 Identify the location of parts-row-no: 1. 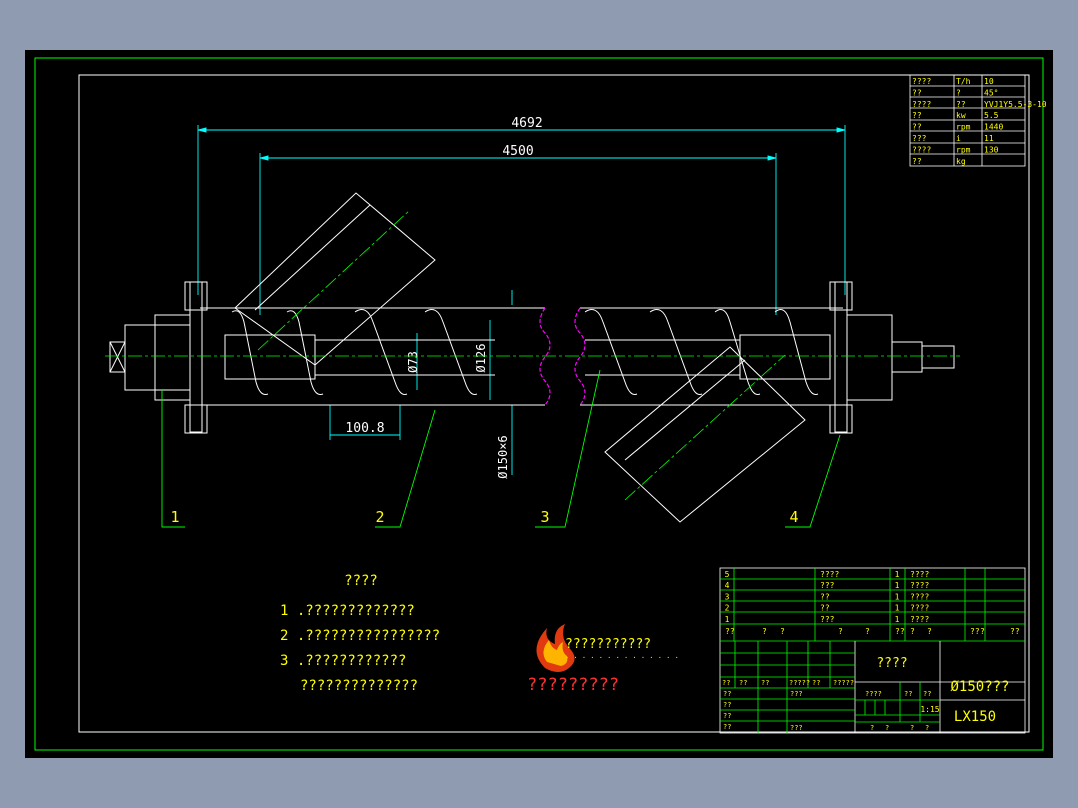
(727, 619).